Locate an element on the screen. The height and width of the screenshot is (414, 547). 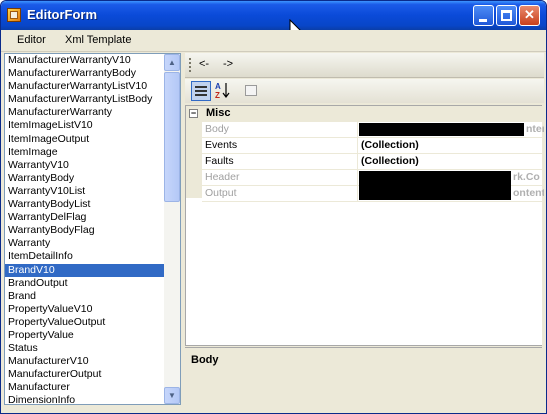
close-button: ✕ is located at coordinates (529, 15).